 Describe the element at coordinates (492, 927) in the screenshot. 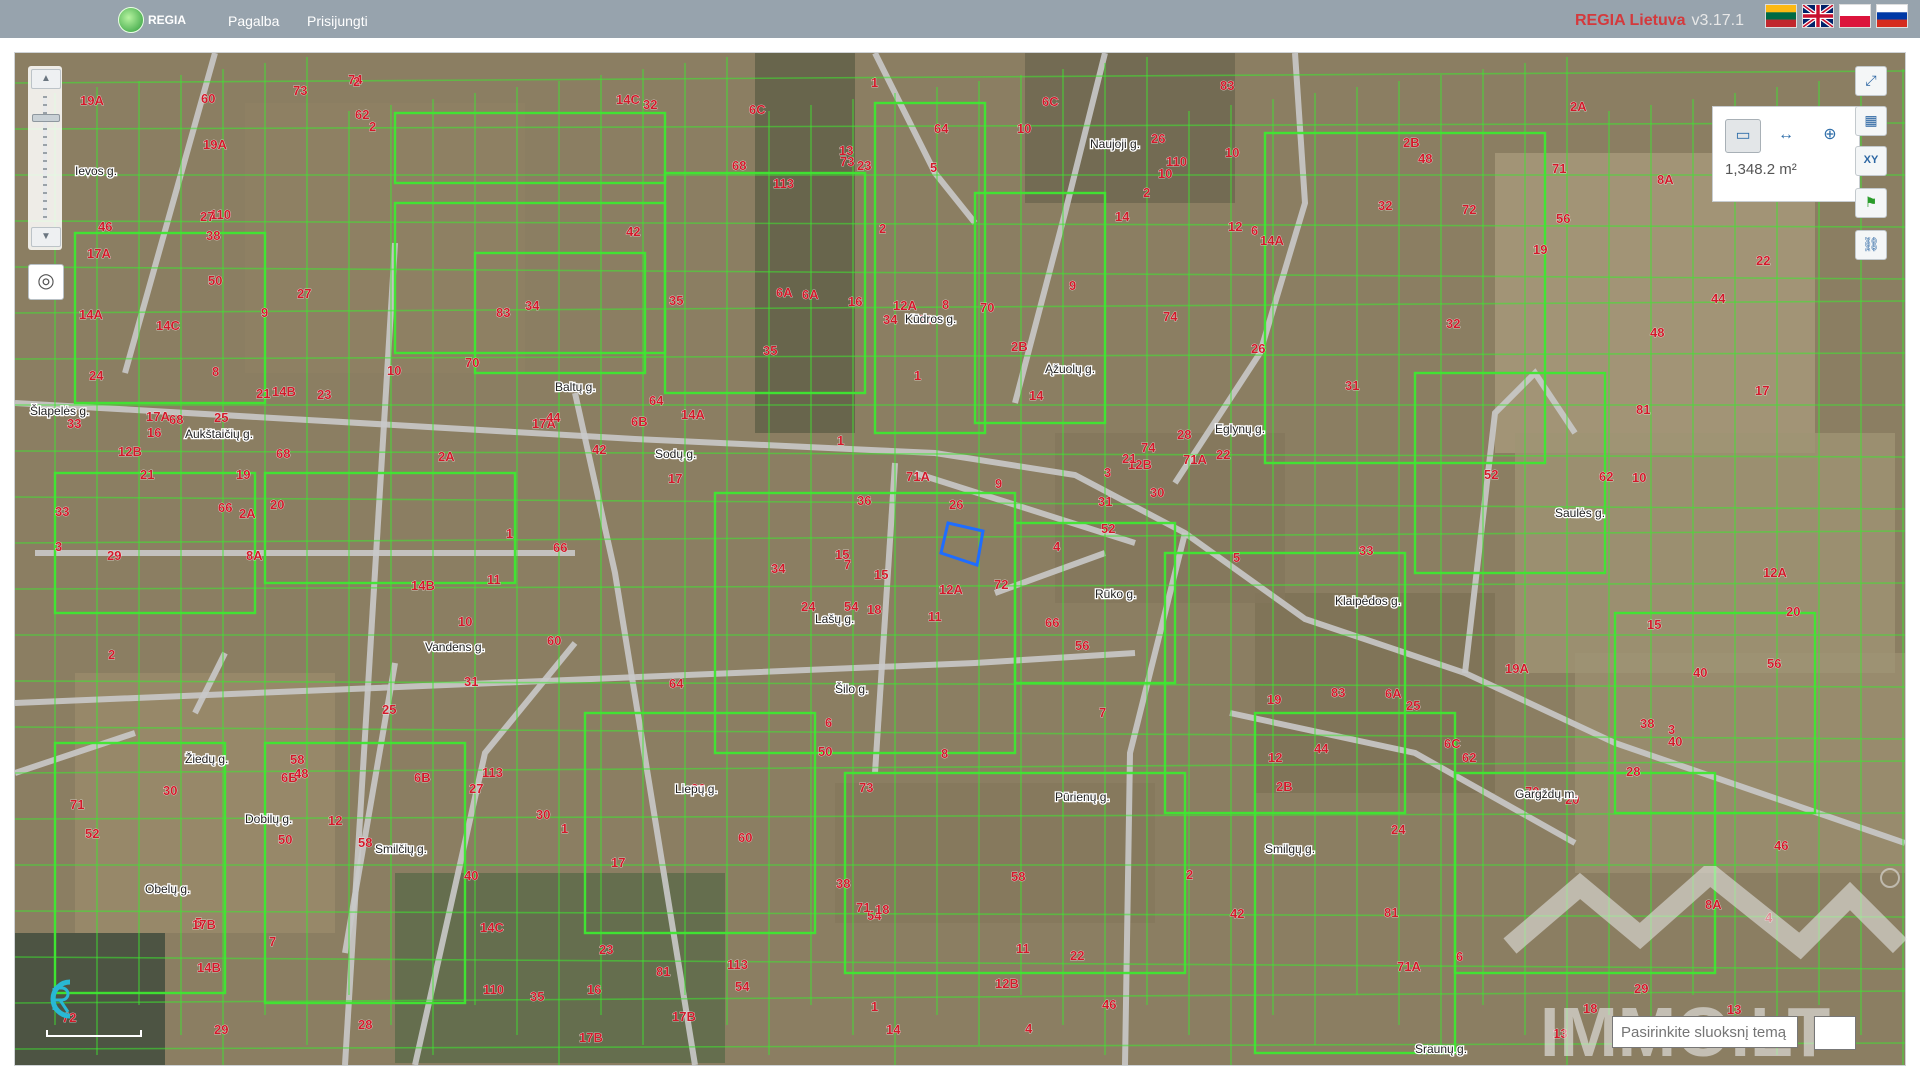

I see `parcel-number: 14C` at that location.